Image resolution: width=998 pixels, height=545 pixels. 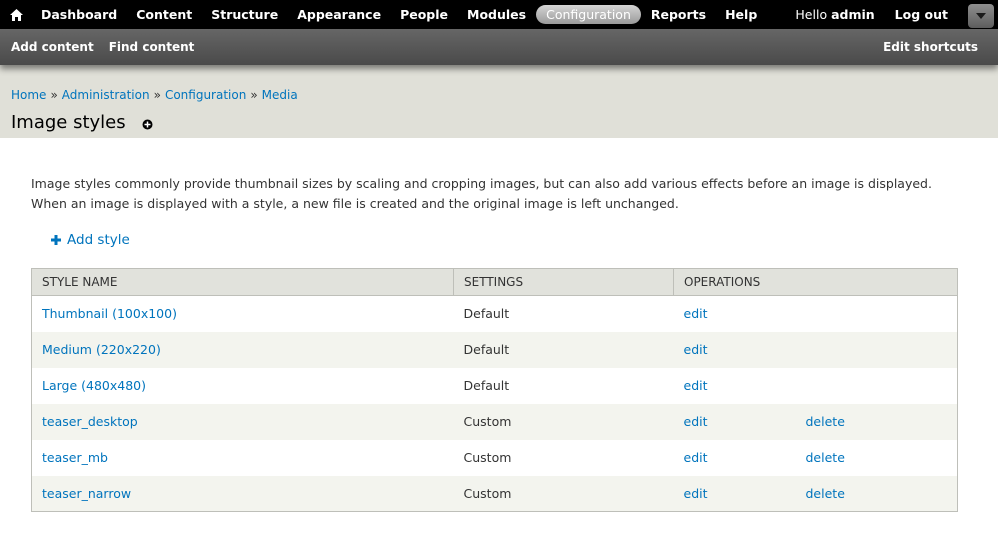 I want to click on user-greeting: Hello admin, so click(x=834, y=14).